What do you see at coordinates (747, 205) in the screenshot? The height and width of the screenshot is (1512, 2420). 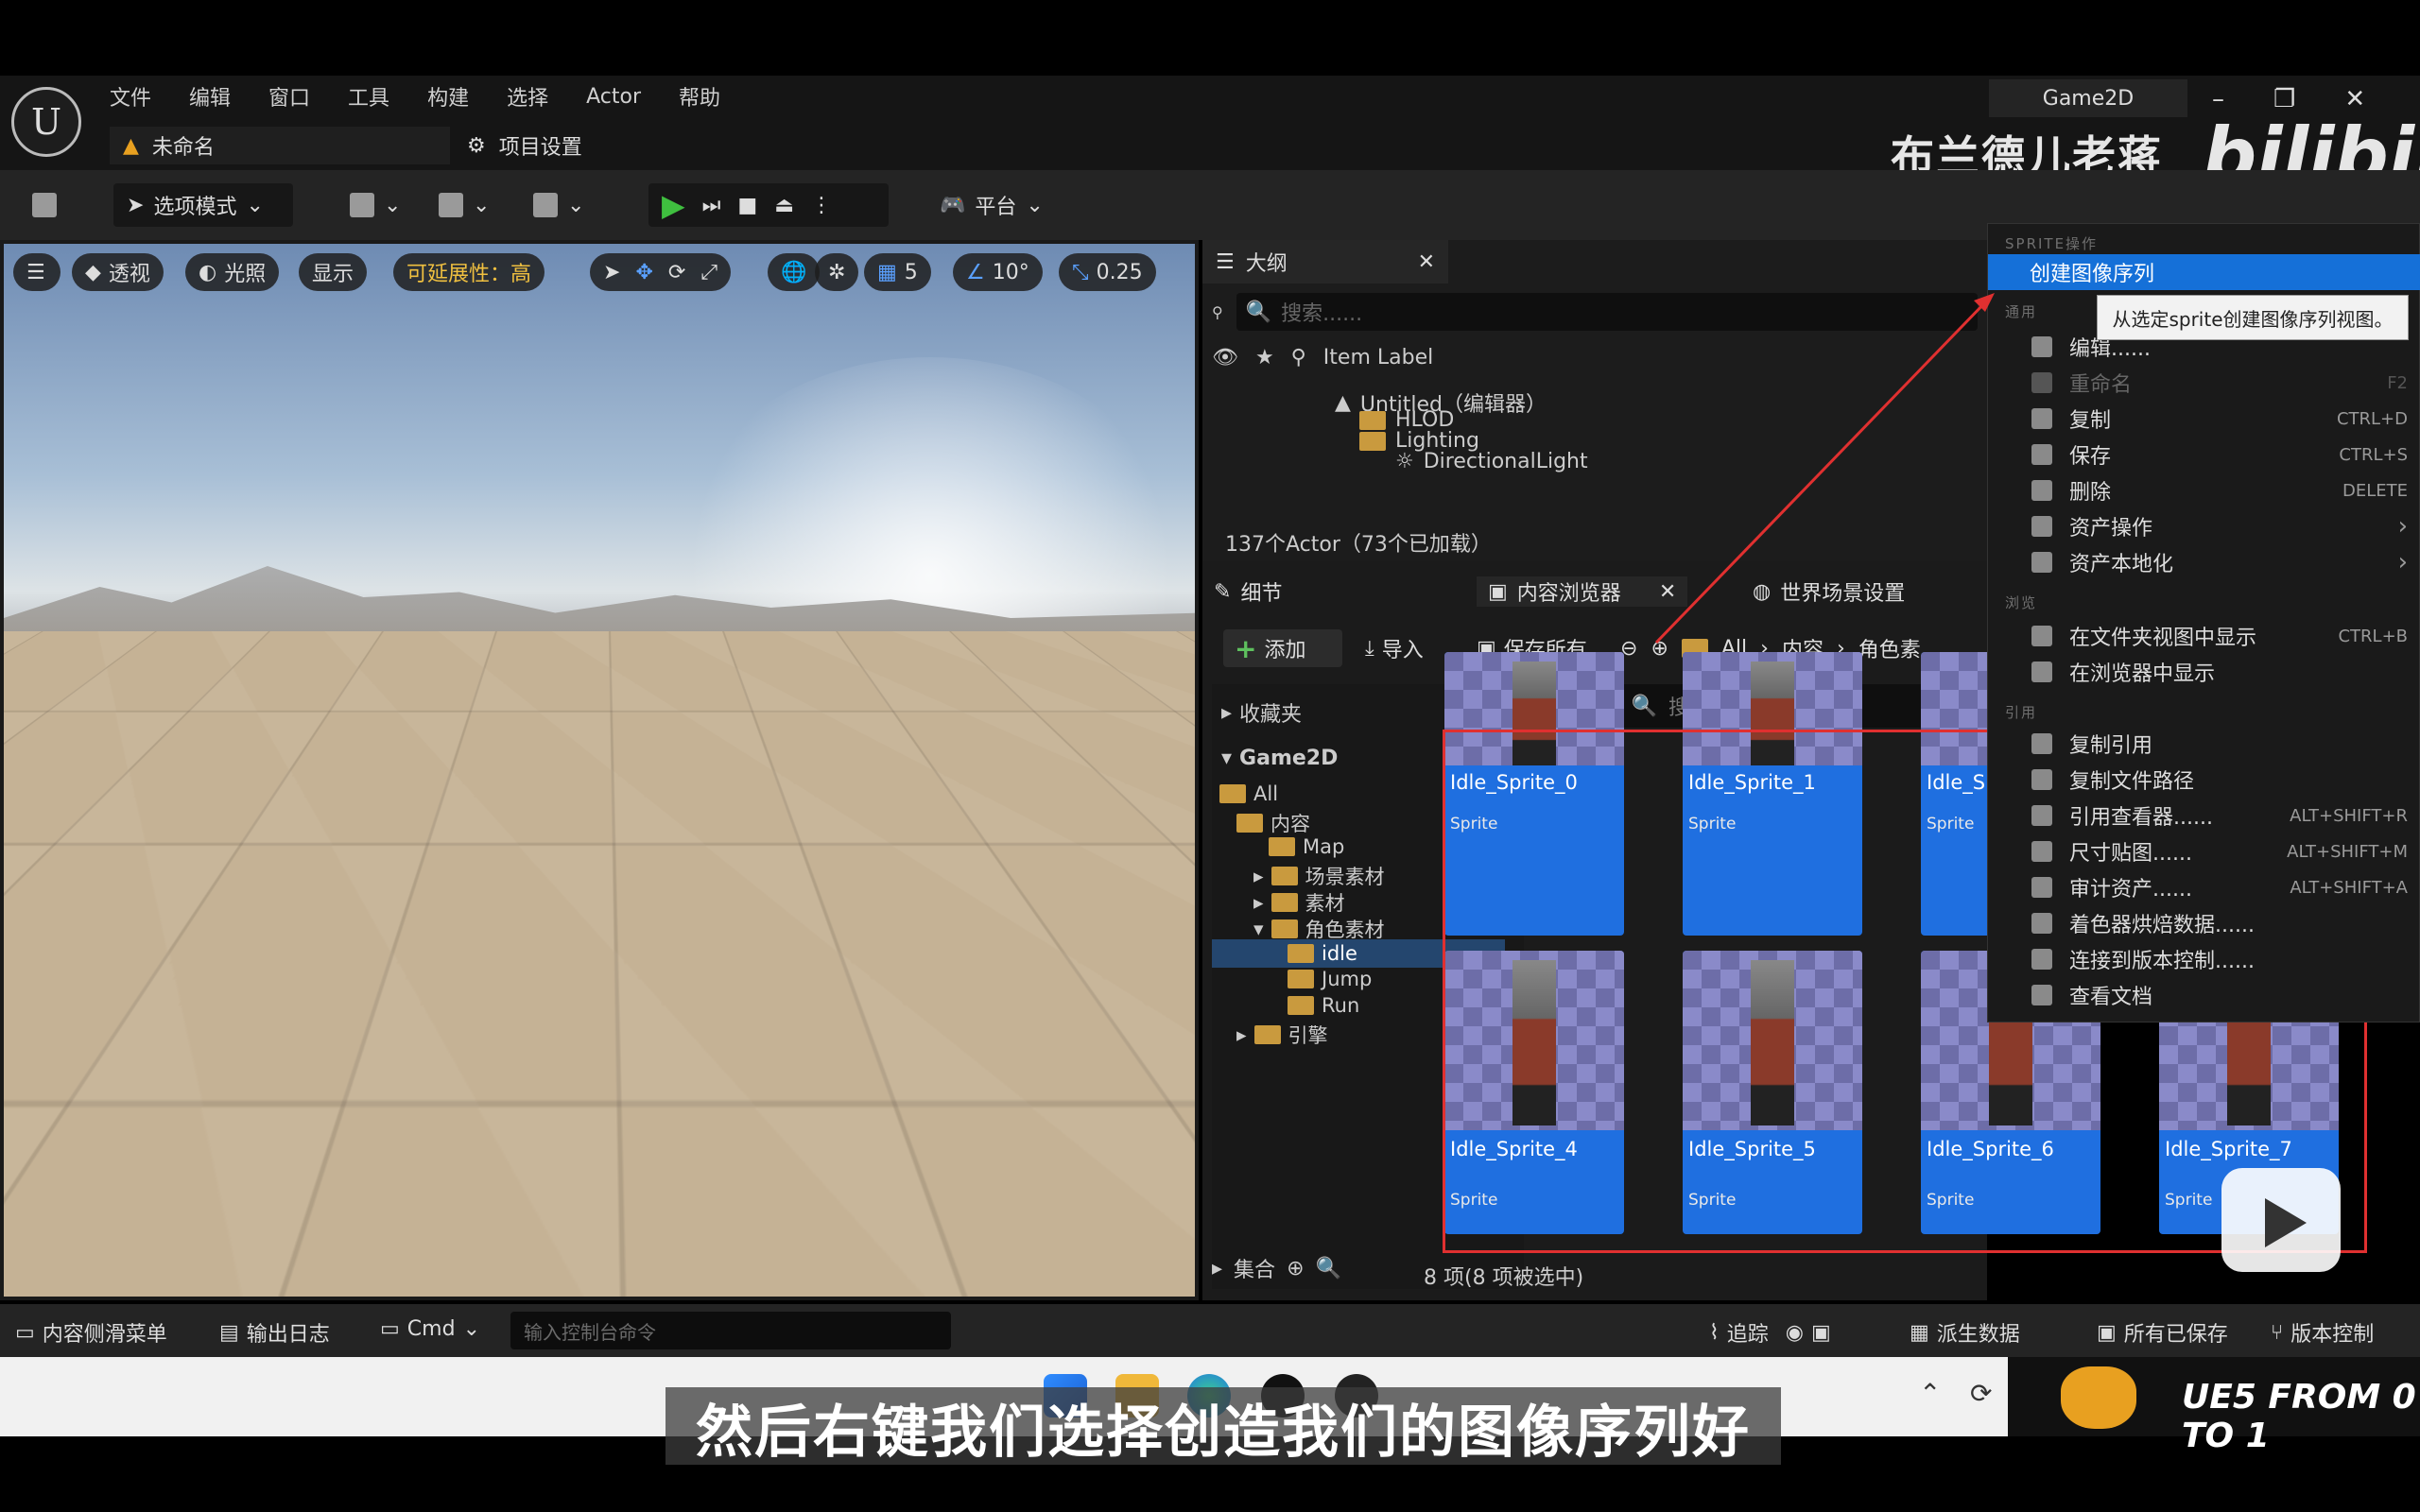 I see `stop-icon: ■` at bounding box center [747, 205].